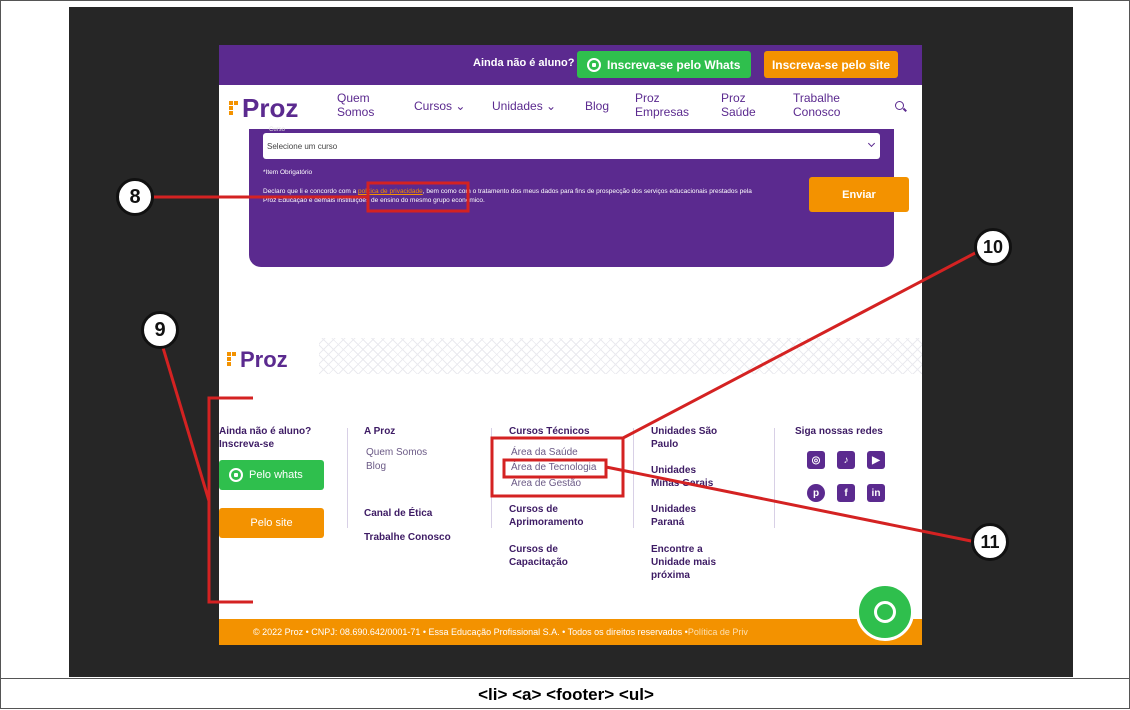 The height and width of the screenshot is (710, 1130). Describe the element at coordinates (271, 475) in the screenshot. I see `footer-whats-button: Pelo whats` at that location.